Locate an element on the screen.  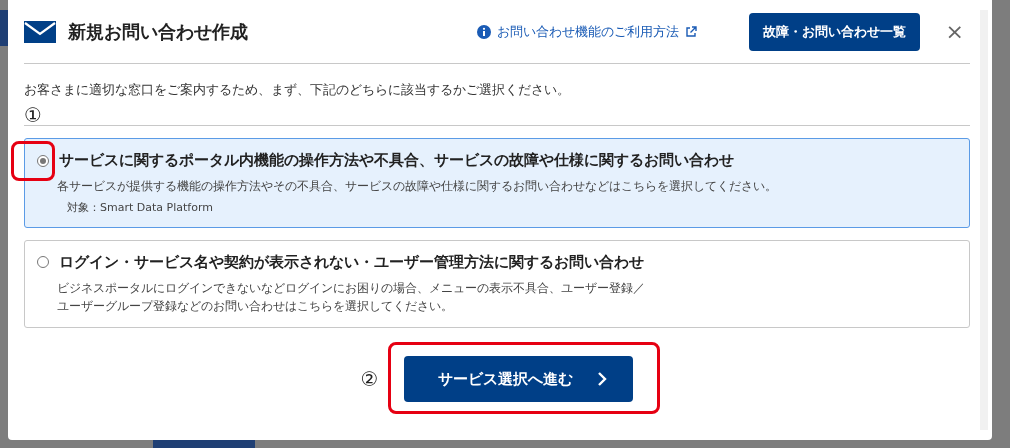
next-button: サービス選択へ進む is located at coordinates (519, 379).